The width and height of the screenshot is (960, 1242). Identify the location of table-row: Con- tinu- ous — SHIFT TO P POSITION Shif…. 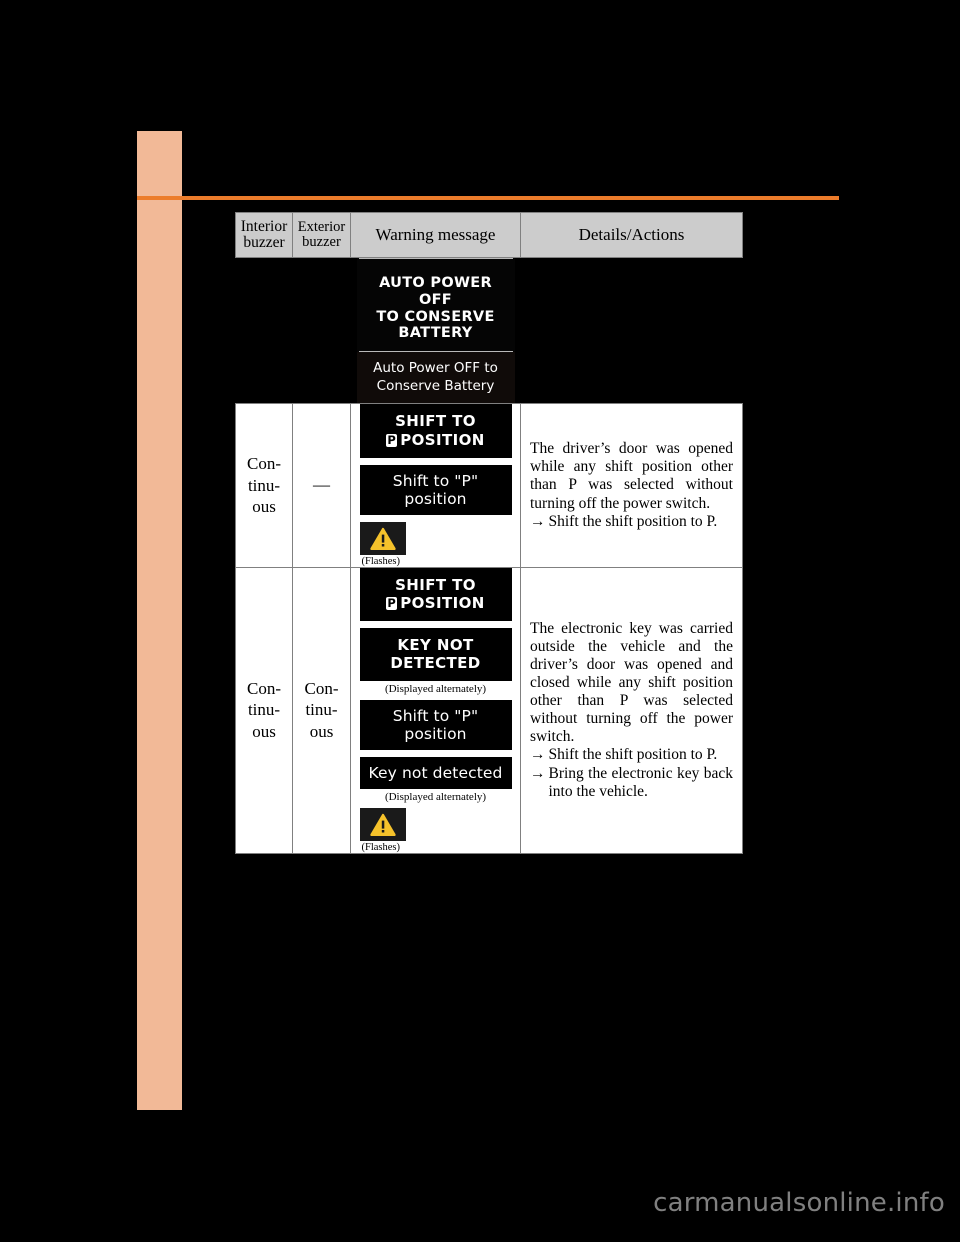
(489, 485).